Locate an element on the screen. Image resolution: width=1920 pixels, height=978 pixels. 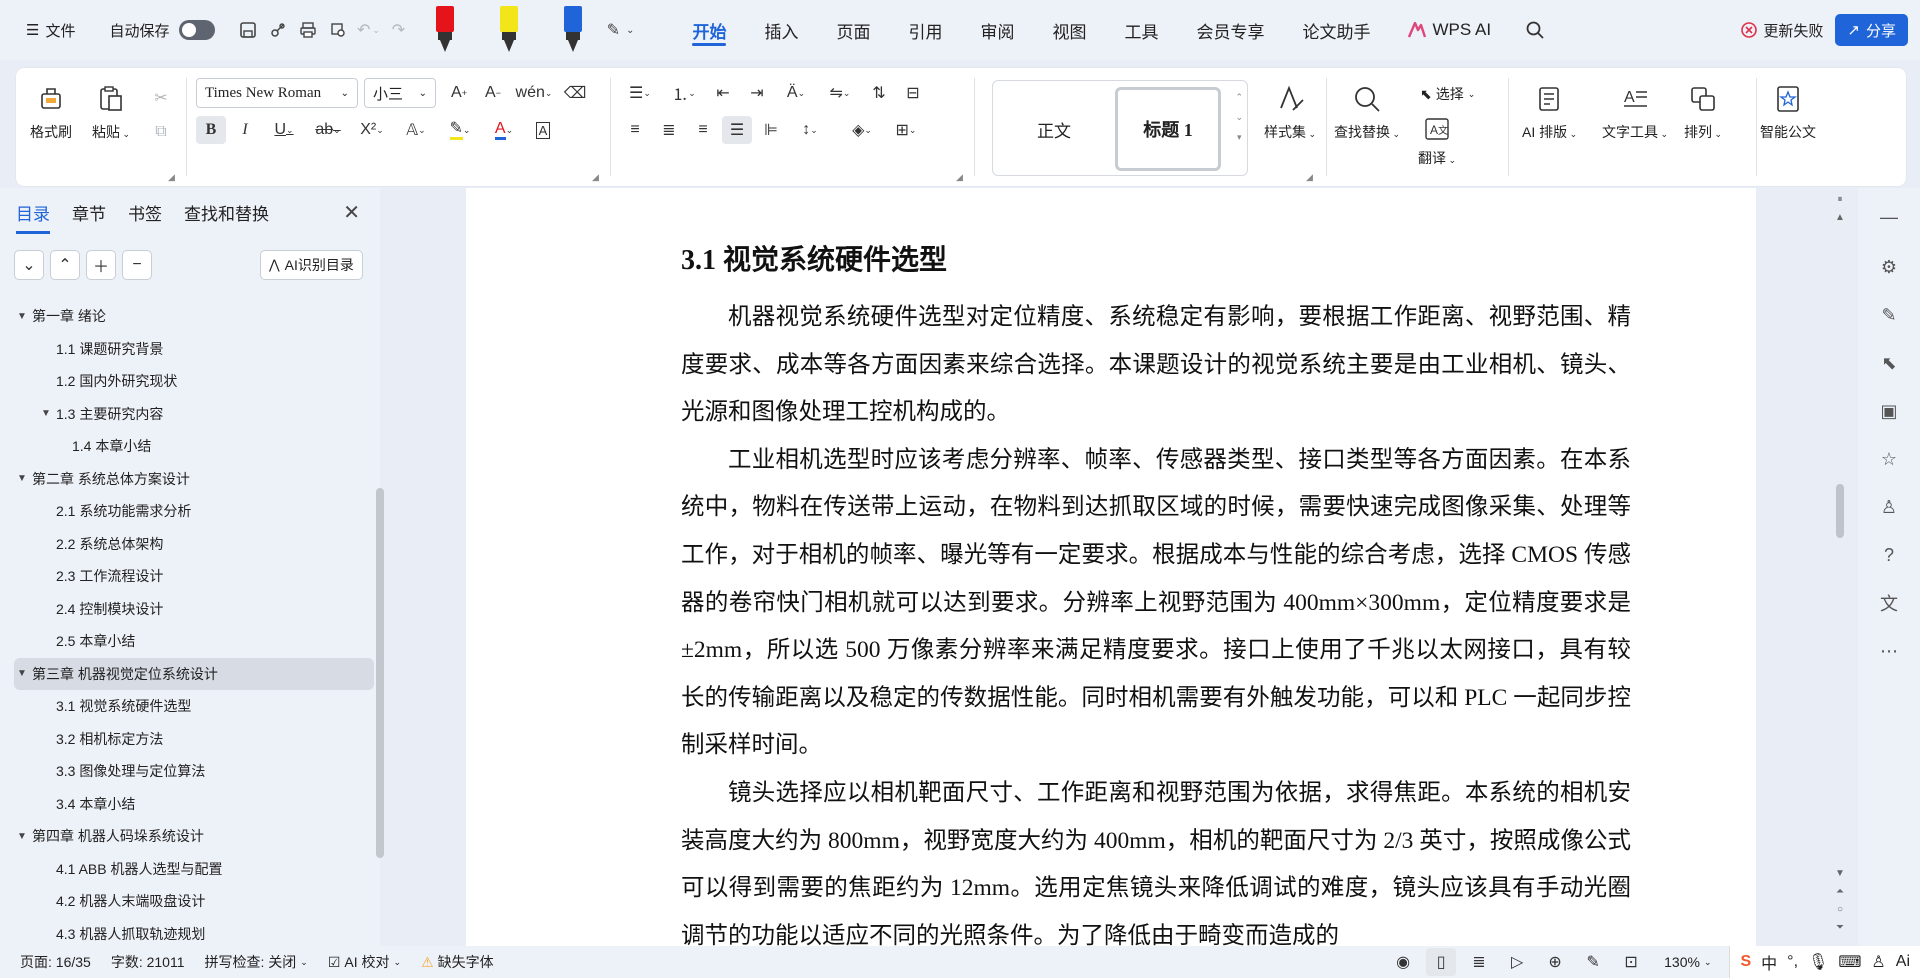
ai-toc-button: ⋀ AI识别目录 is located at coordinates (311, 265).